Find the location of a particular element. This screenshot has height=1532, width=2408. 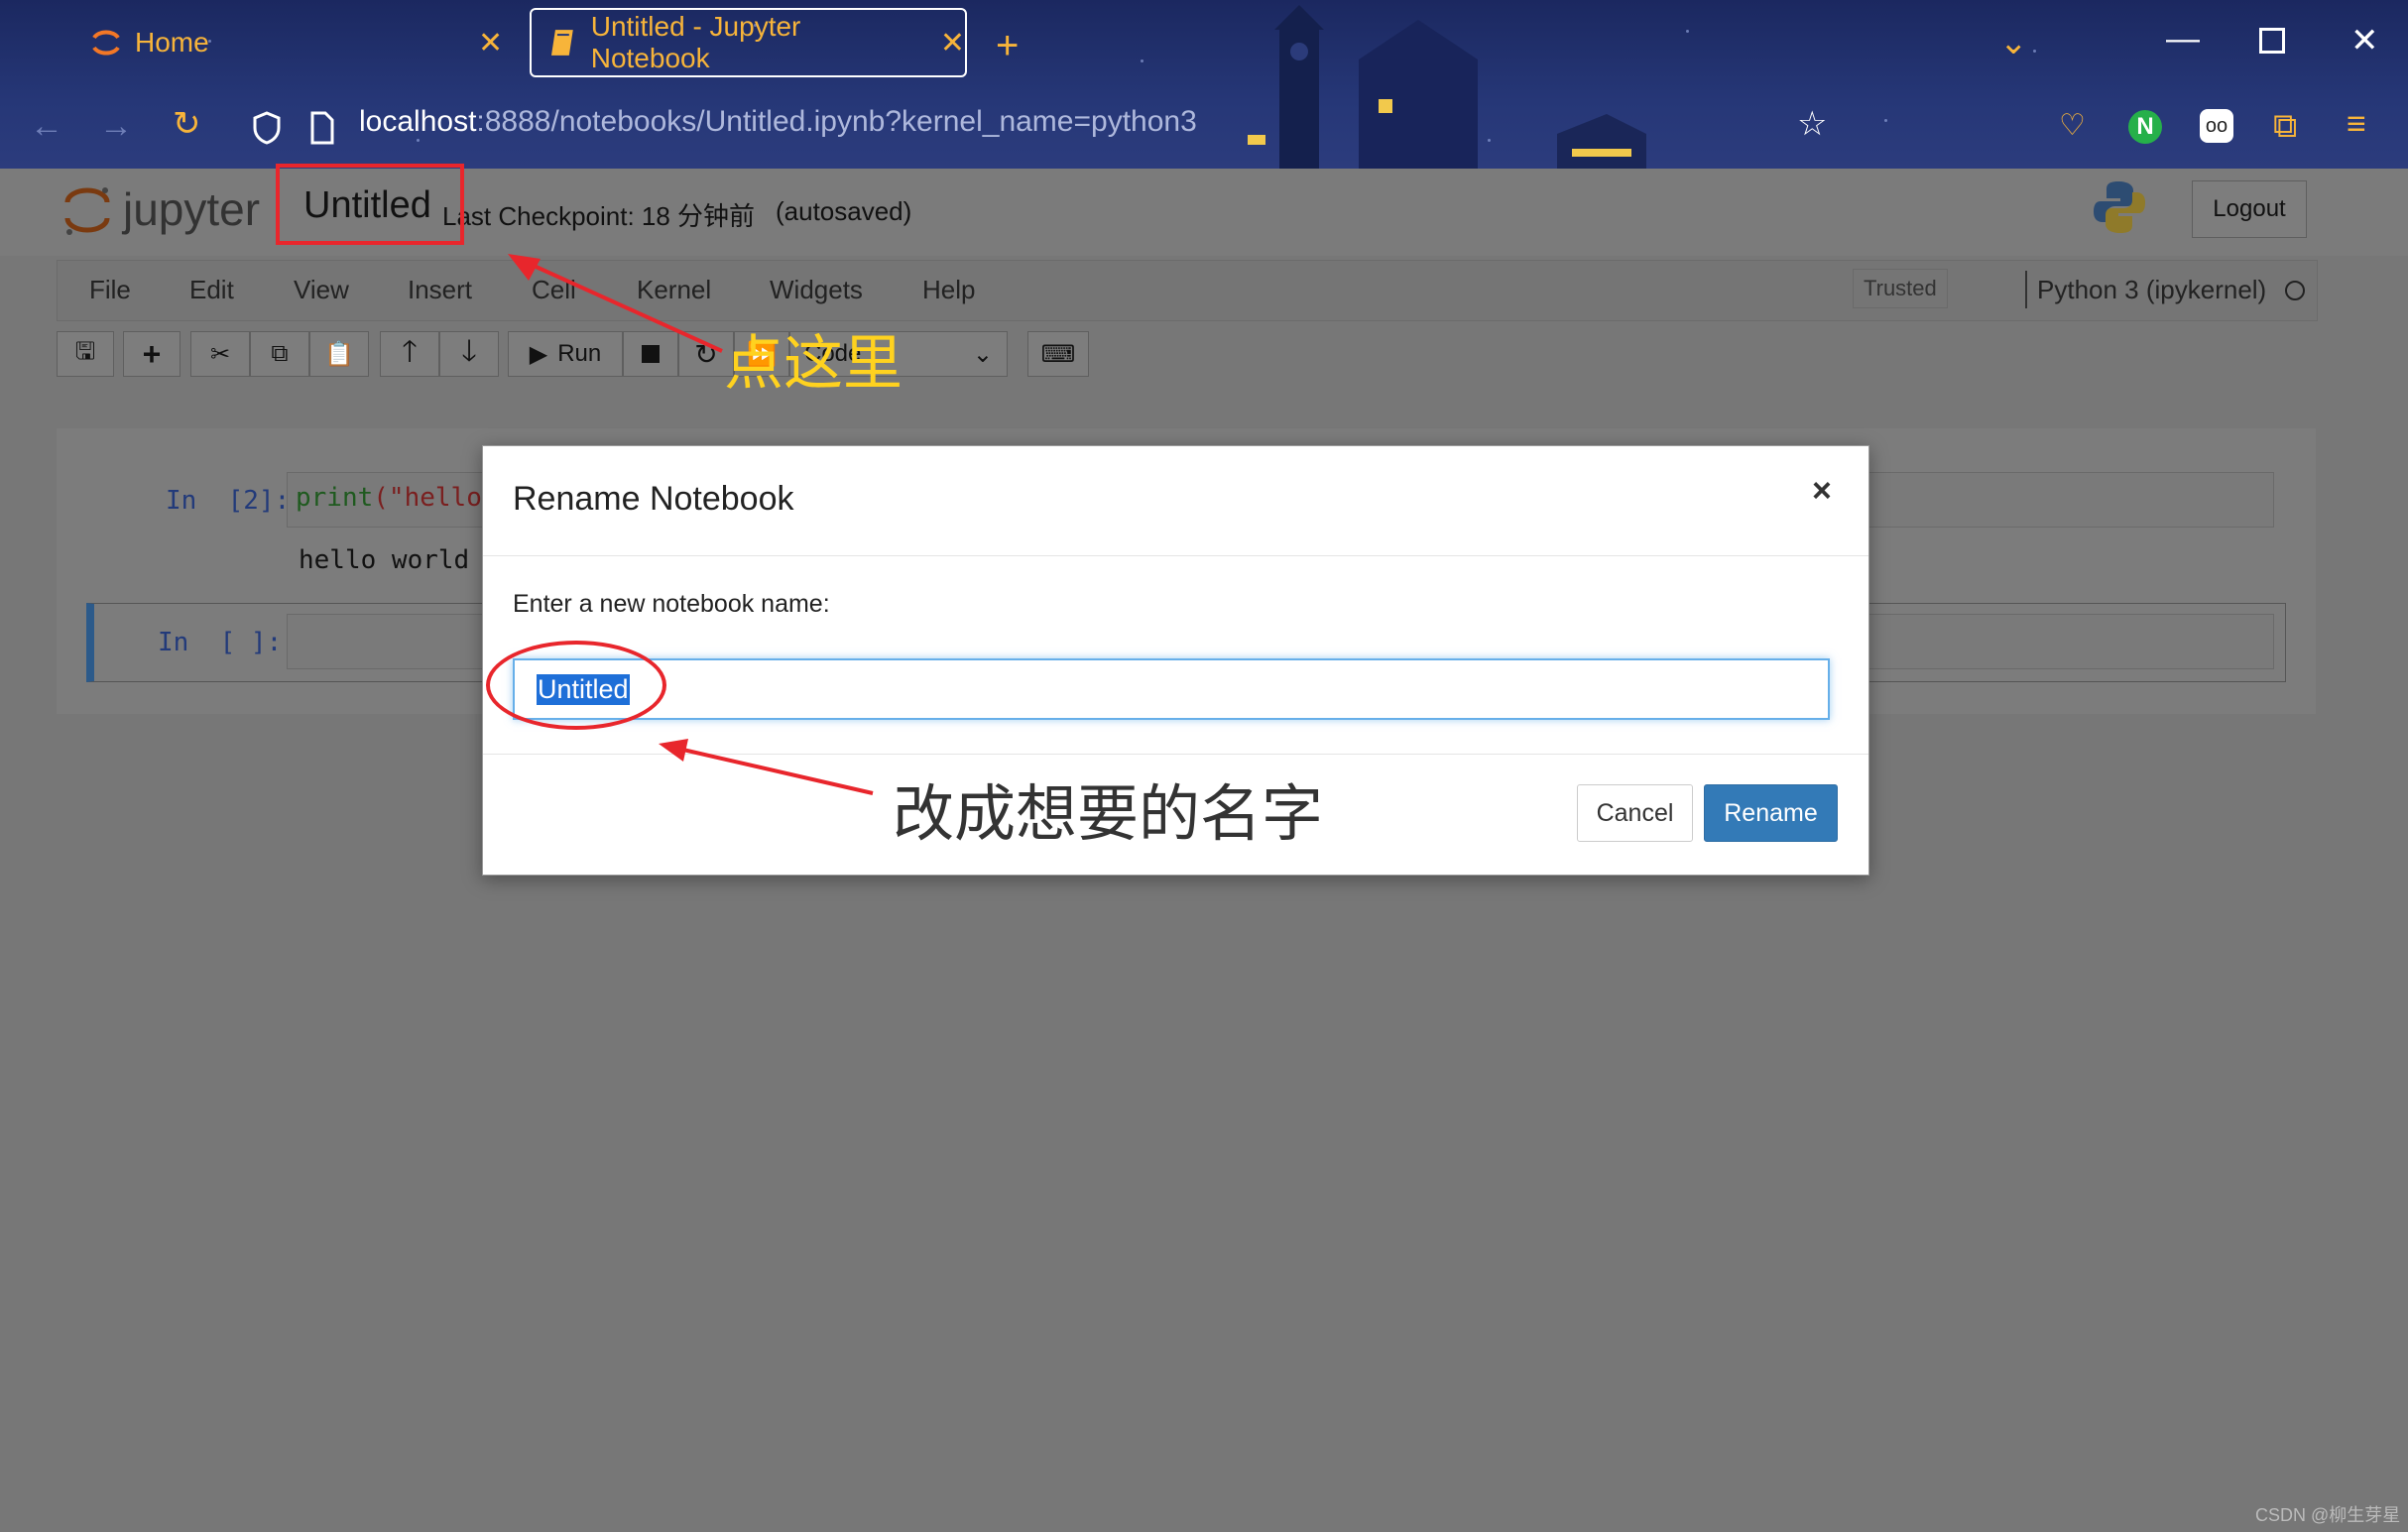

annotation-change-name: 改成想要的名字 is located at coordinates (1108, 814).